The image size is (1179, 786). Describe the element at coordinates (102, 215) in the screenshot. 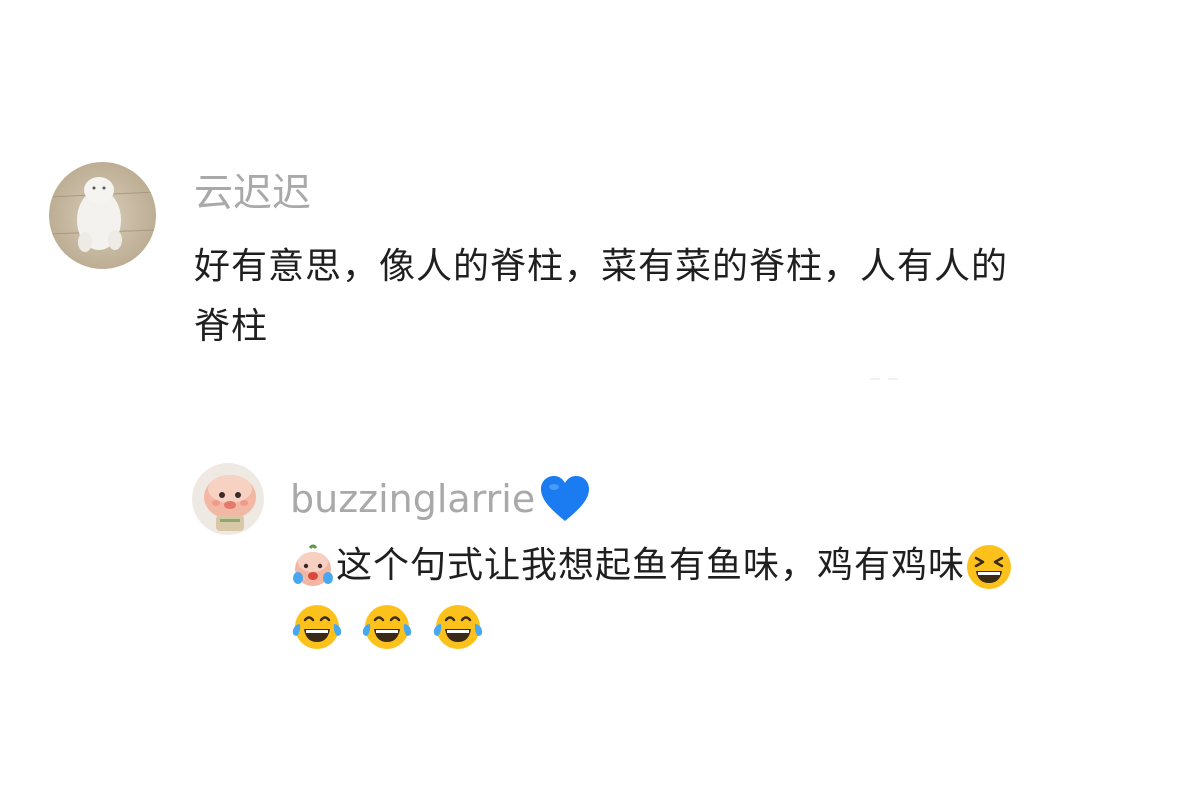

I see `puppy-avatar` at that location.